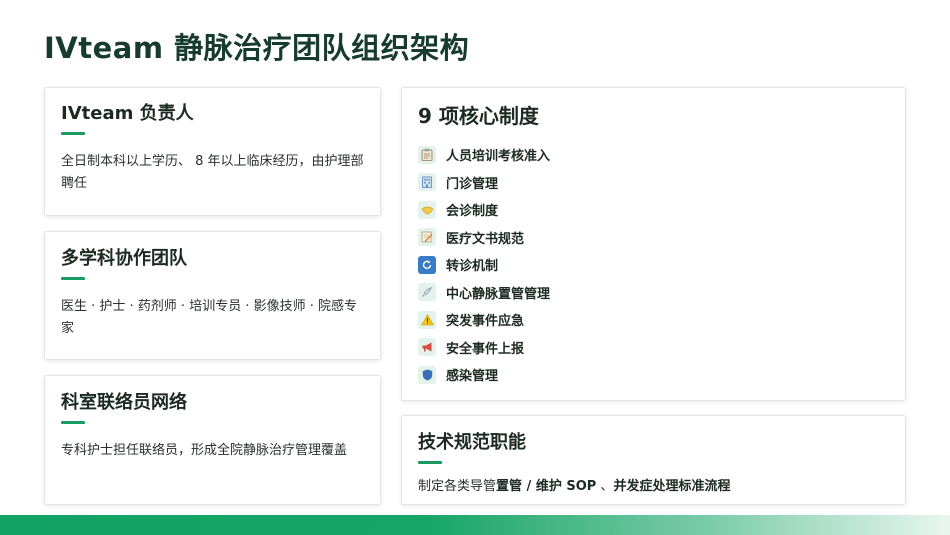 The height and width of the screenshot is (535, 950). What do you see at coordinates (209, 317) in the screenshot?
I see `mdt-card-text: 医生 · 护士 · 药剂师 · 培训专员 · 影像技师 · 院感专家` at bounding box center [209, 317].